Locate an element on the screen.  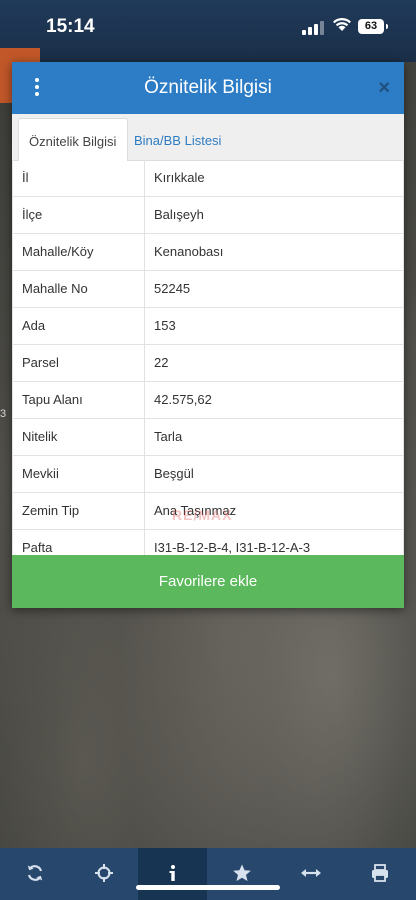
table-row: İlçe Balışeyh is located at coordinates (208, 215).